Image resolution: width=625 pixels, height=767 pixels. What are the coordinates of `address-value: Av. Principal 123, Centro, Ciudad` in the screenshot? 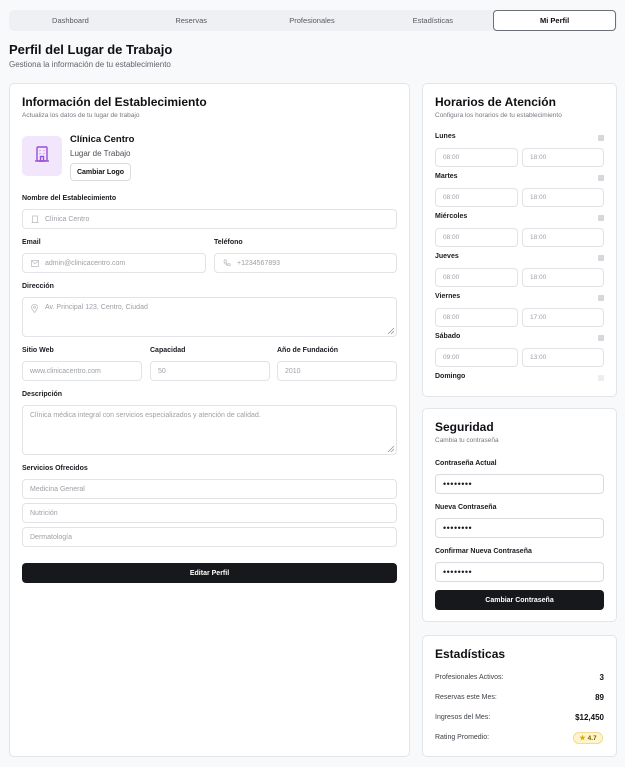 It's located at (96, 307).